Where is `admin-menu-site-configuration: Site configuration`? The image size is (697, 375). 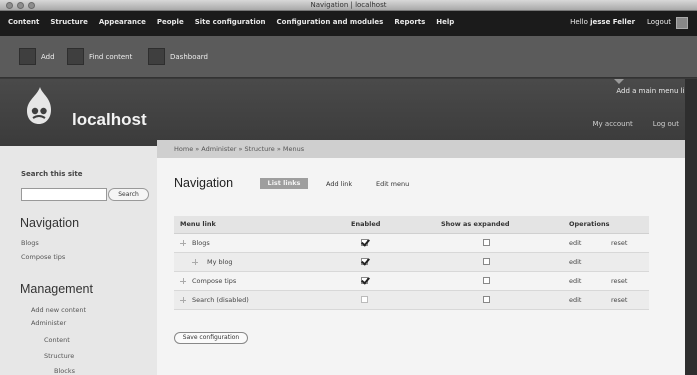 admin-menu-site-configuration: Site configuration is located at coordinates (230, 22).